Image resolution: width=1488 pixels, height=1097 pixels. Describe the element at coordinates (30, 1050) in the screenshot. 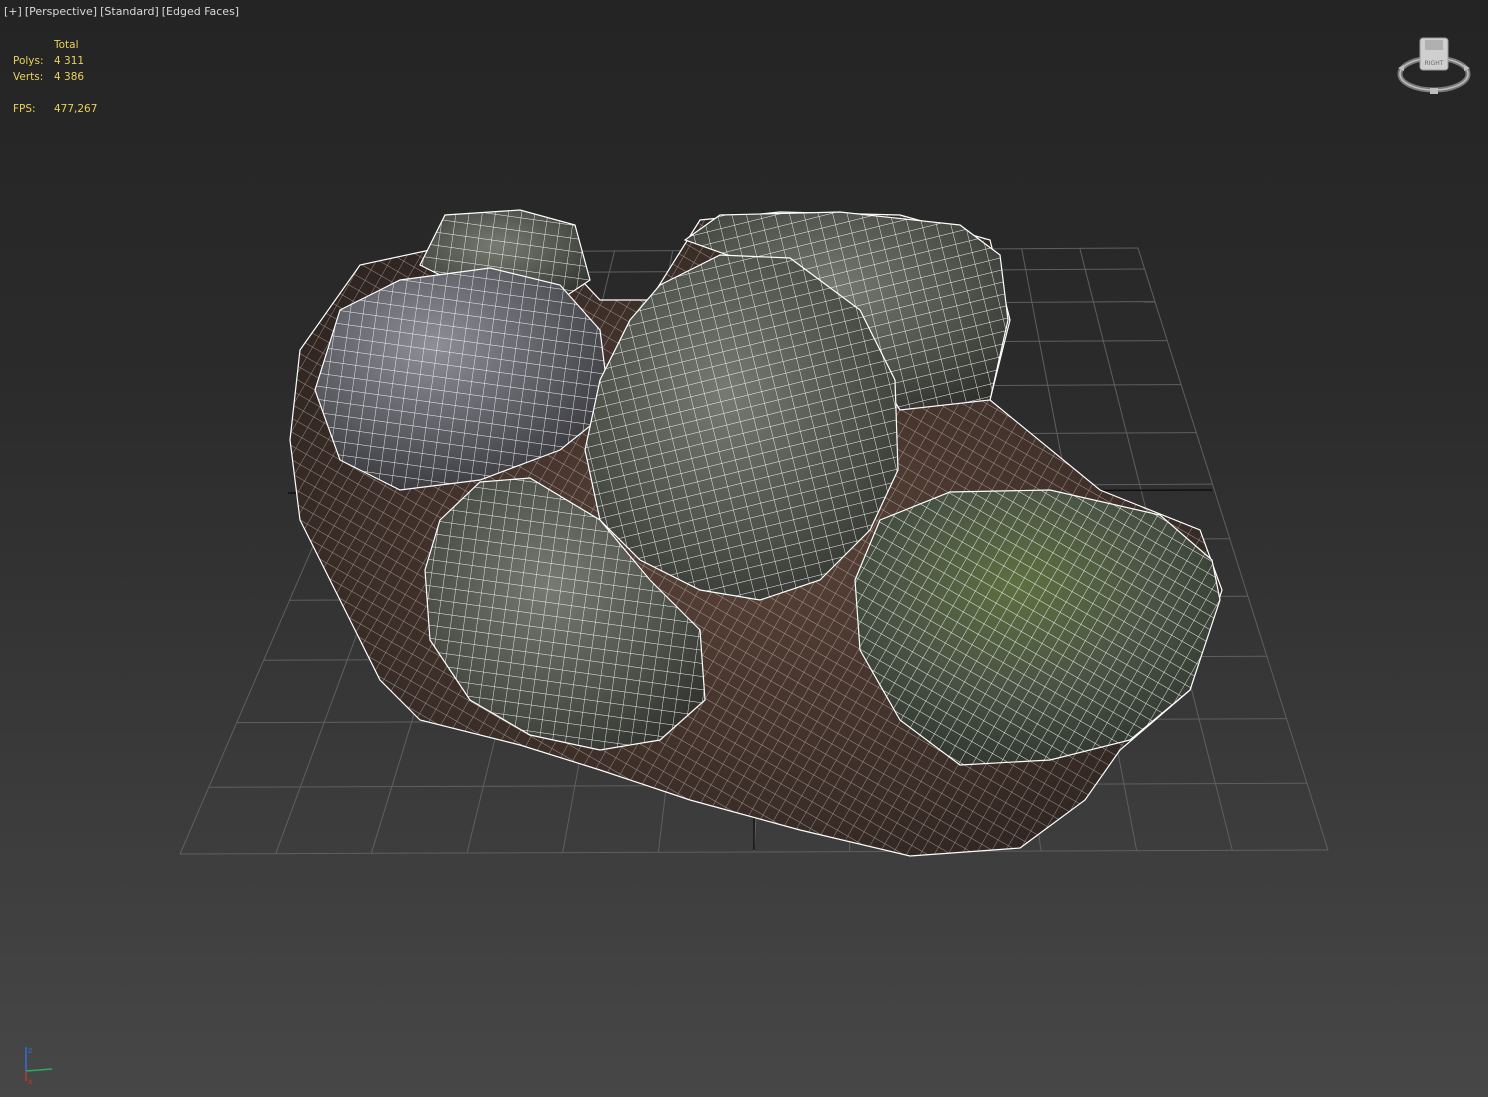

I see `axis-z-label: z` at that location.